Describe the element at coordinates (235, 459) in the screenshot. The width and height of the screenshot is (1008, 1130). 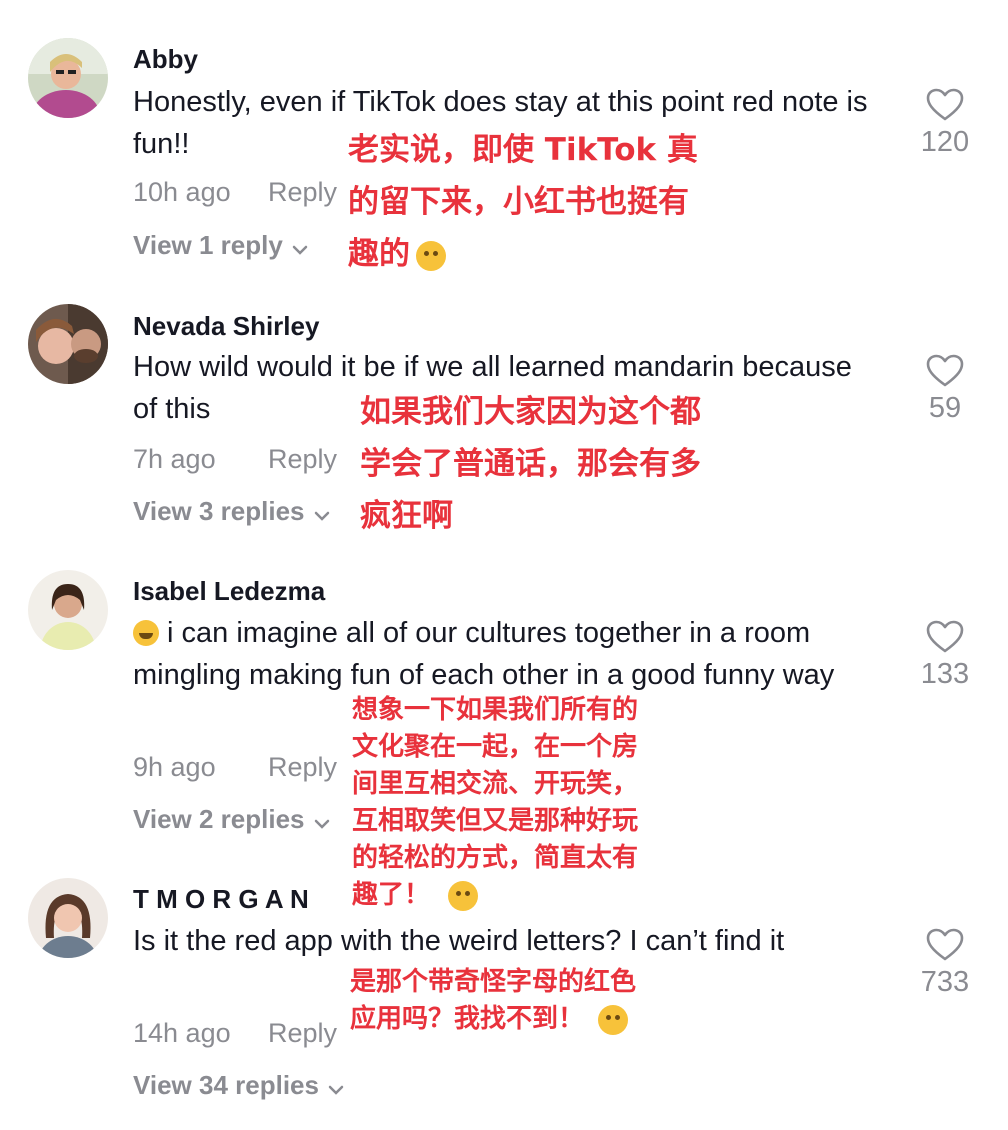
I see `comment-meta: 7h ago Reply` at that location.